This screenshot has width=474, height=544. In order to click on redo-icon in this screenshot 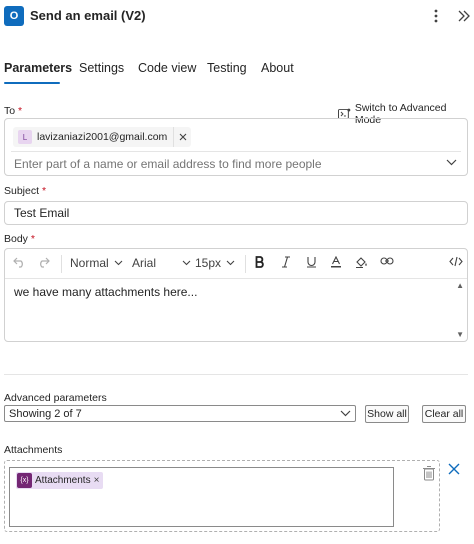, I will do `click(43, 262)`.